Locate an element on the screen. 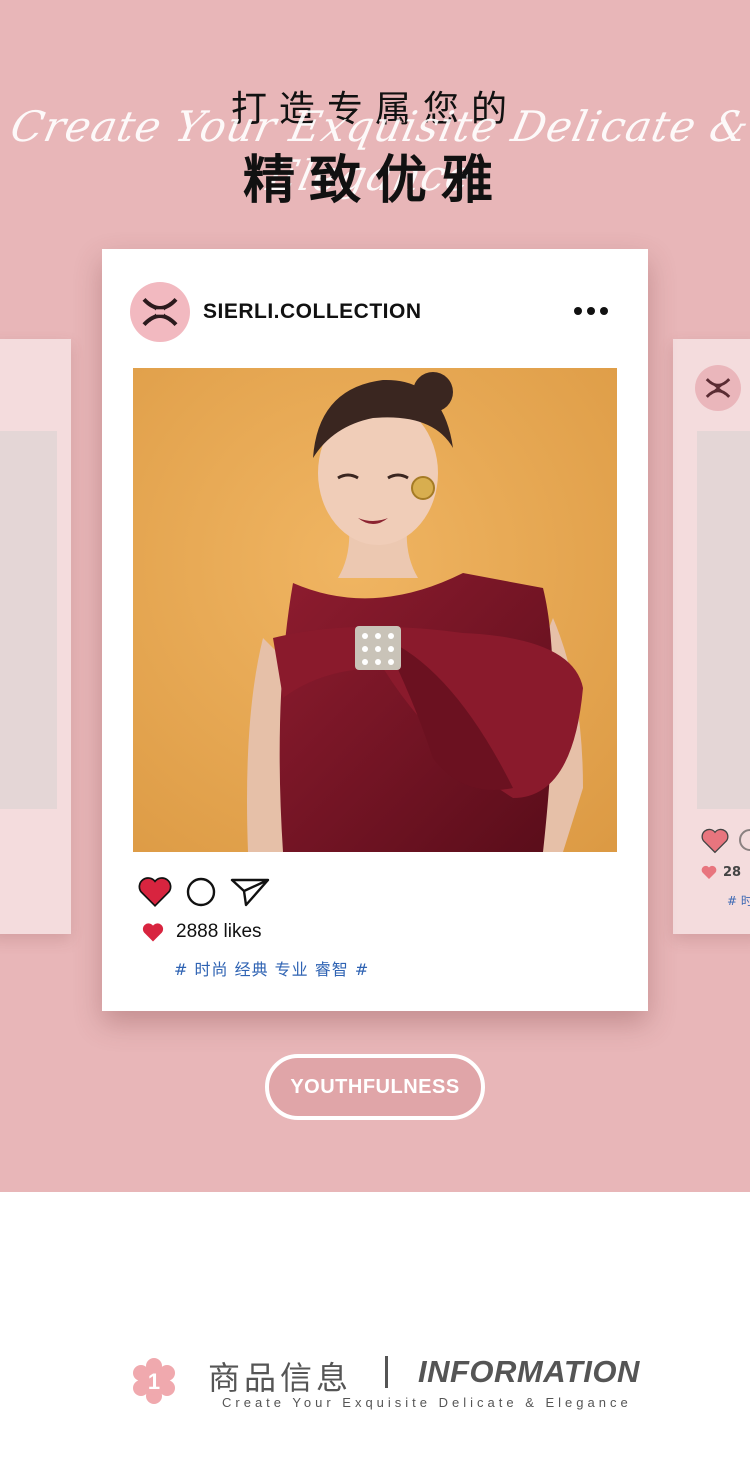 The width and height of the screenshot is (750, 1461). likes-row: 2888 likes is located at coordinates (202, 932).